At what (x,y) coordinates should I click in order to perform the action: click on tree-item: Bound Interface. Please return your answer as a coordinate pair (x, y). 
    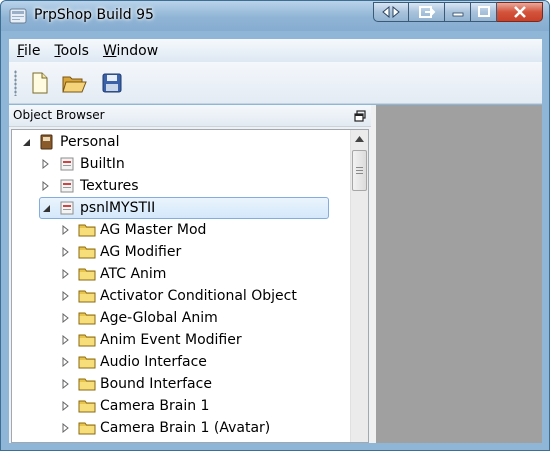
    Looking at the image, I should click on (136, 384).